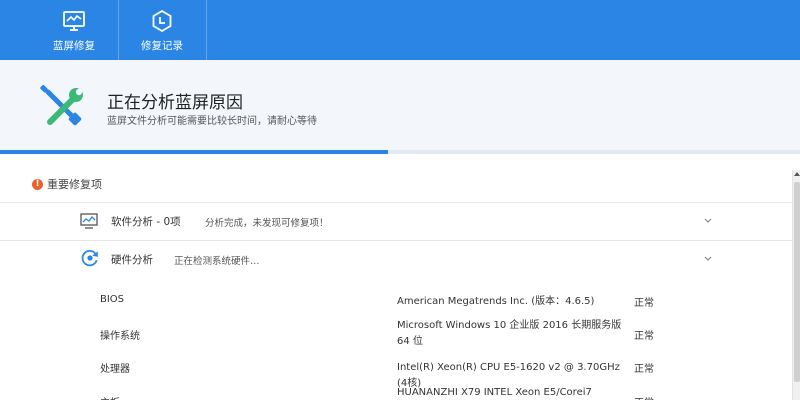  Describe the element at coordinates (496, 301) in the screenshot. I see `detail-value: American Megatrends Inc. (版本：4.6.5)` at that location.